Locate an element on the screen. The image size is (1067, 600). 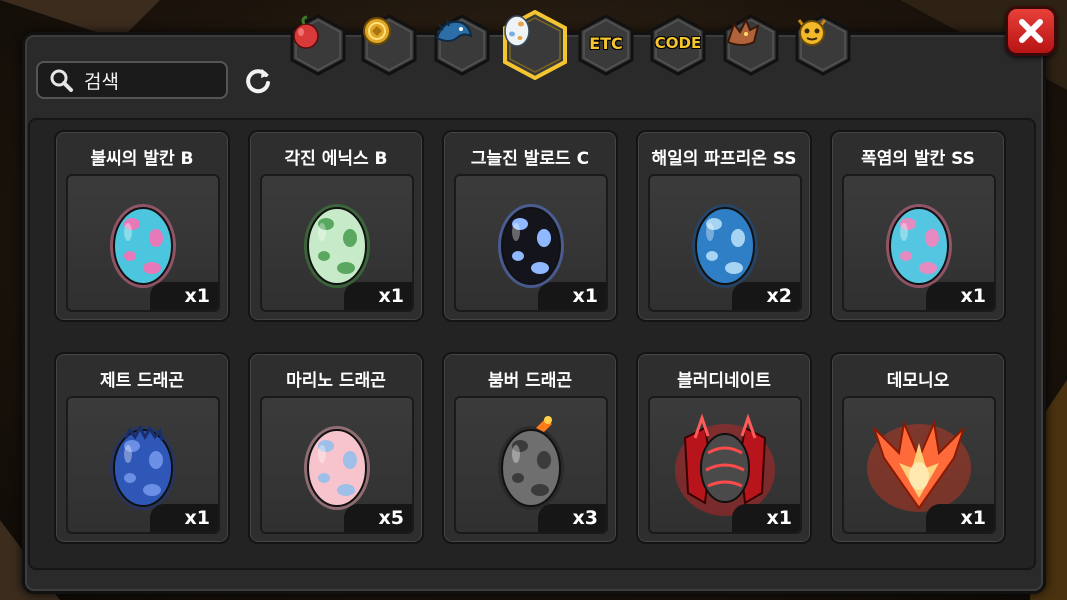
tab-fruit is located at coordinates (318, 45).